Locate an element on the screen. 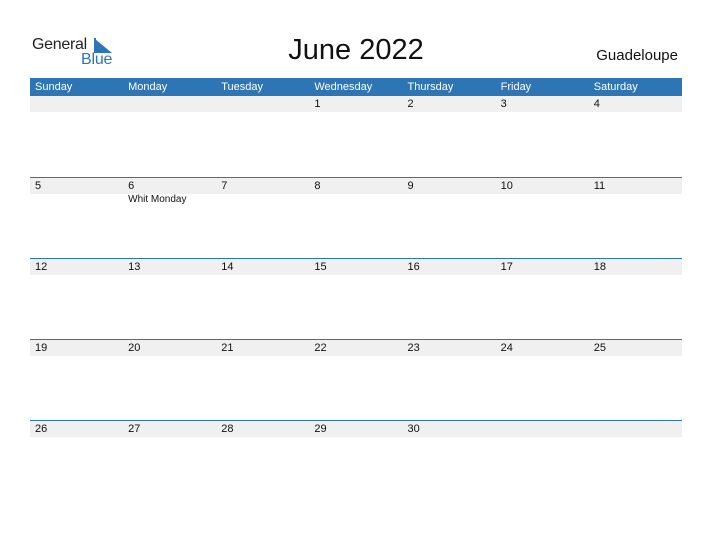  day-number: 18 is located at coordinates (599, 267).